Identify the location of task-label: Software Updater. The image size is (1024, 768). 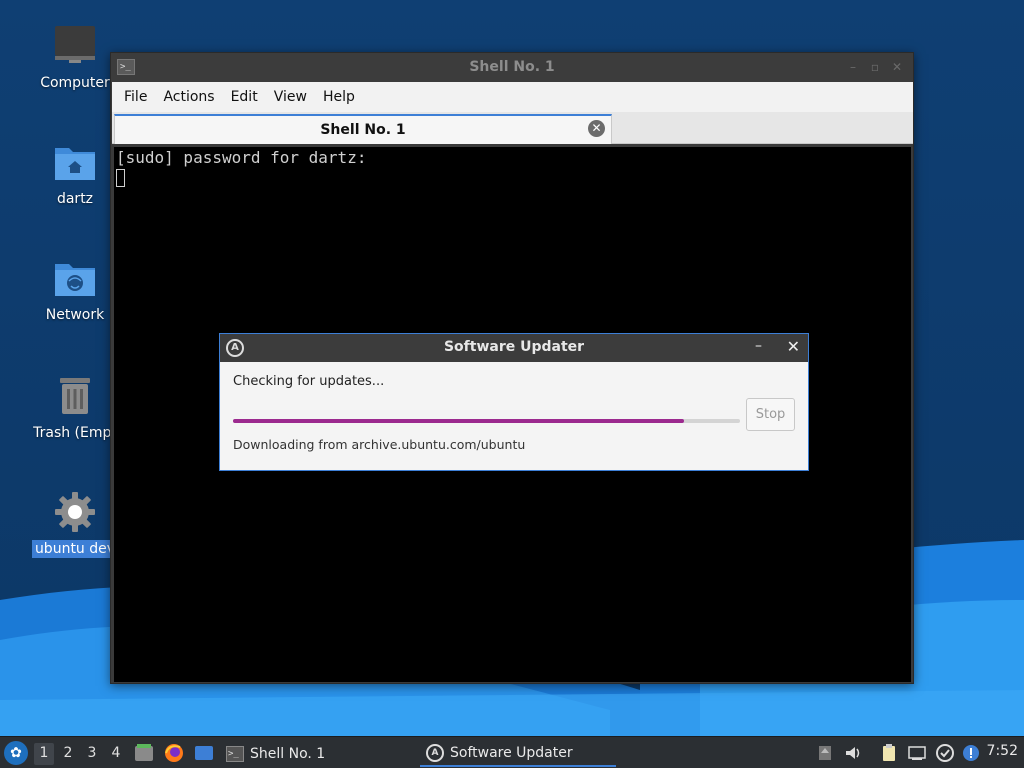
(511, 753).